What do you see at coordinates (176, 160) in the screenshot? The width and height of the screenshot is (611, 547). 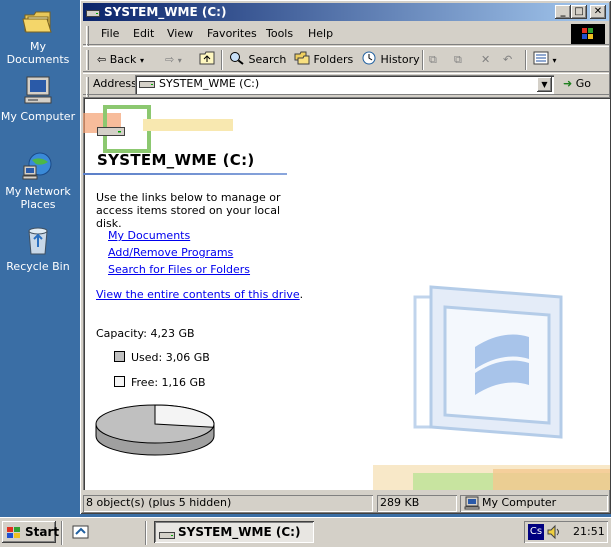 I see `page-title: SYSTEM_WME (C:)` at bounding box center [176, 160].